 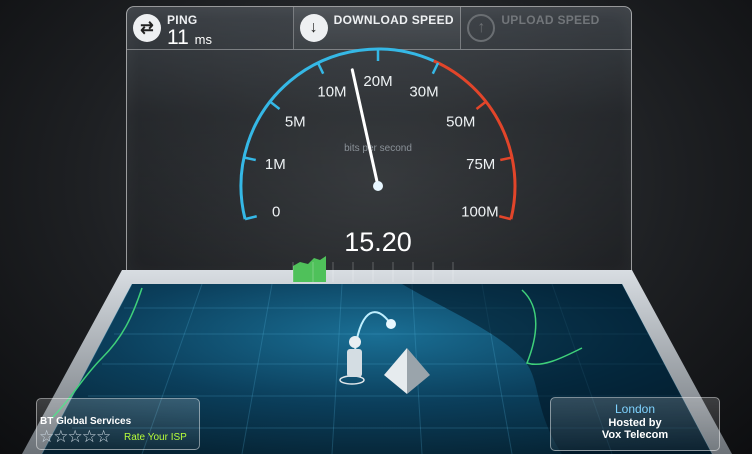 I want to click on rating-stars: ☆☆☆☆☆, so click(x=75, y=437).